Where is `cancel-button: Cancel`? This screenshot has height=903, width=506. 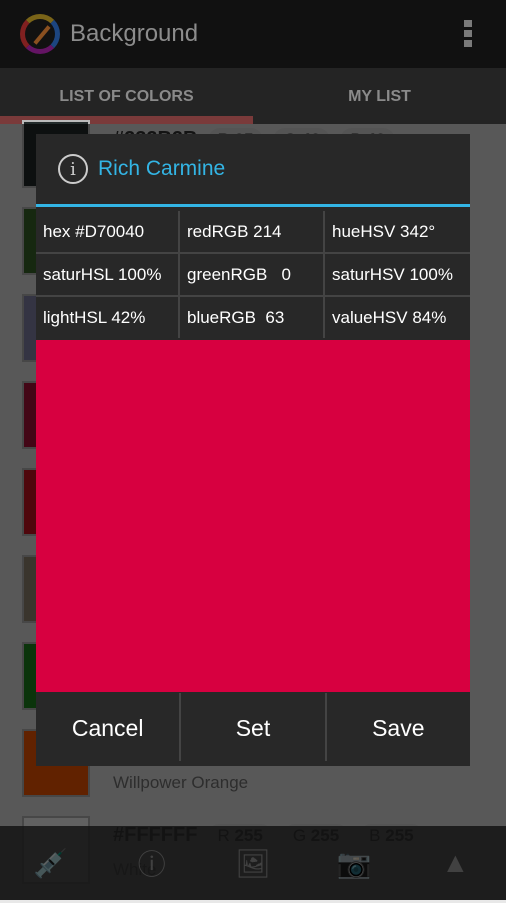 cancel-button: Cancel is located at coordinates (109, 727).